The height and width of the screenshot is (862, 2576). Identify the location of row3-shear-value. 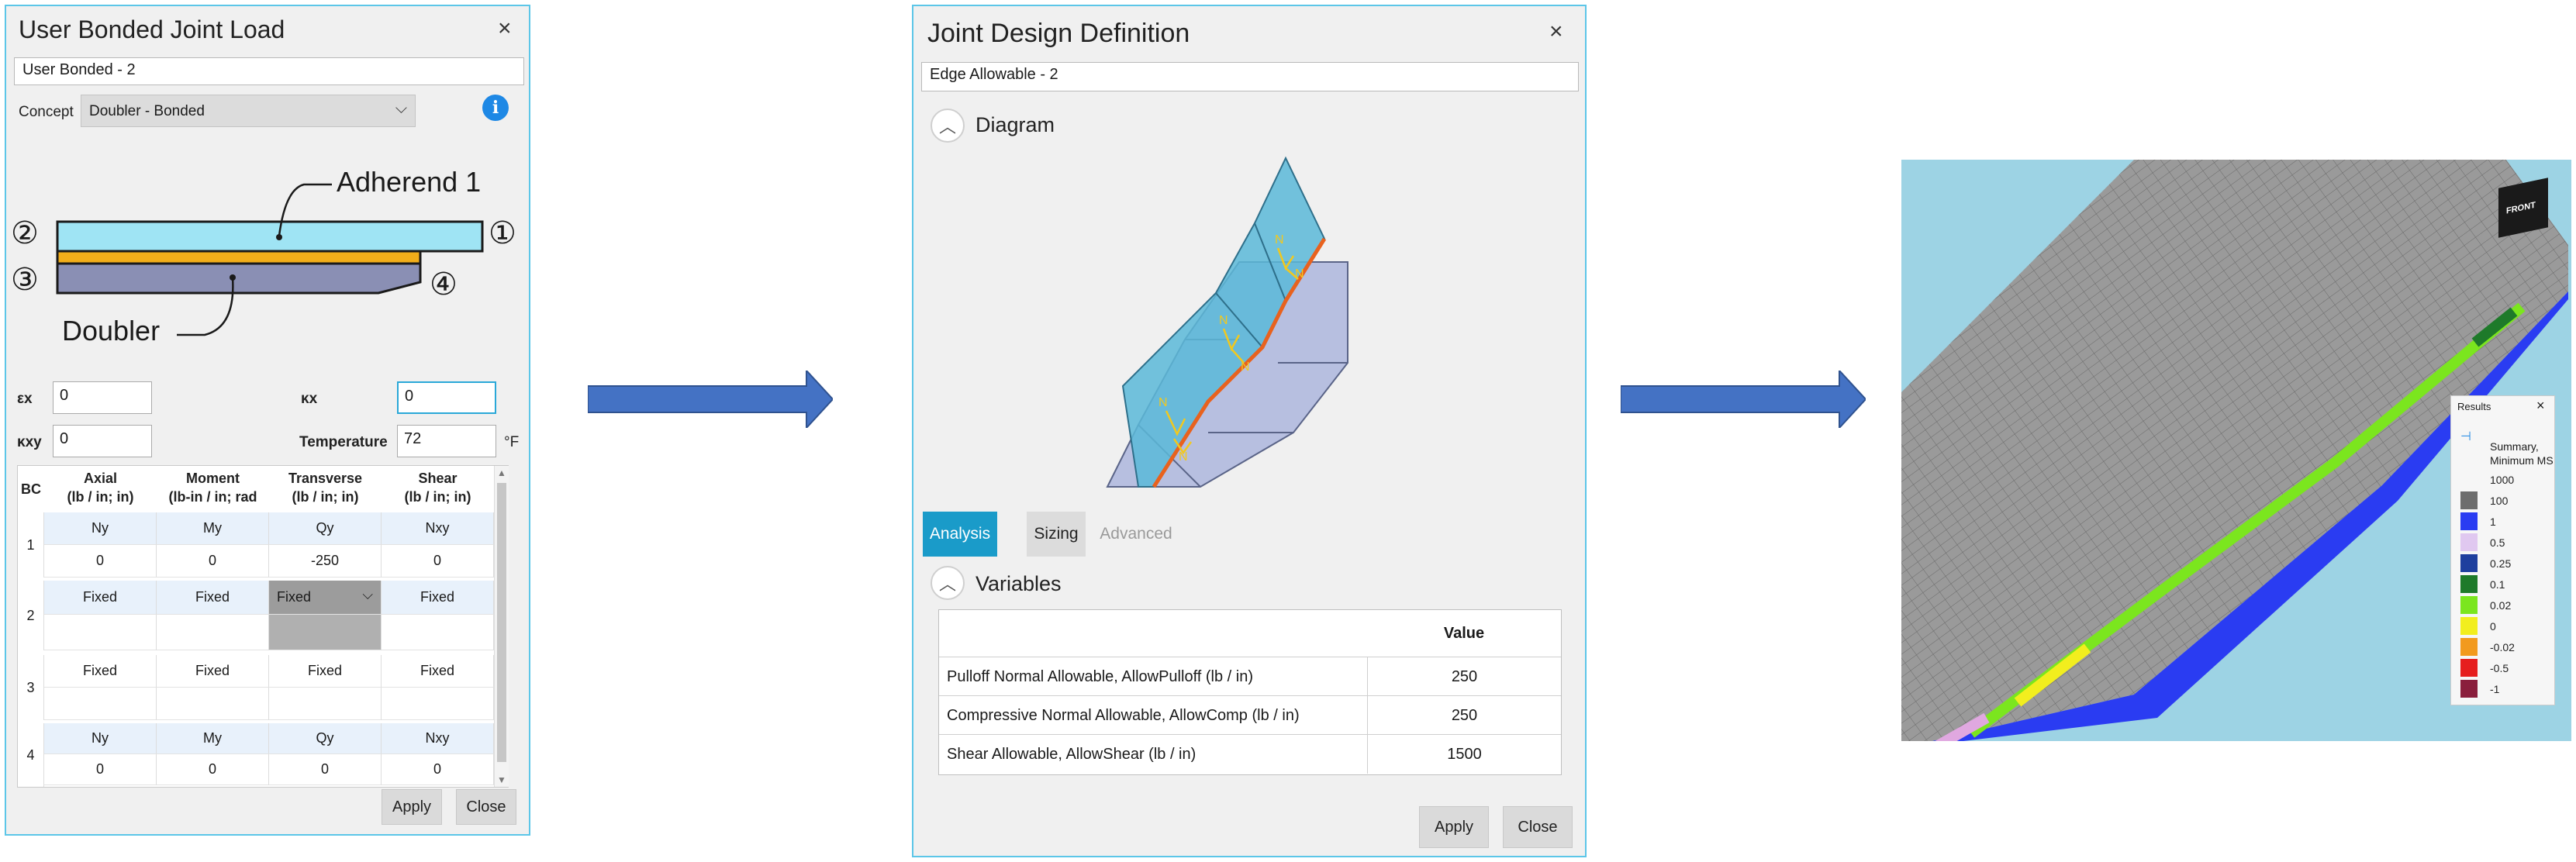
(438, 704).